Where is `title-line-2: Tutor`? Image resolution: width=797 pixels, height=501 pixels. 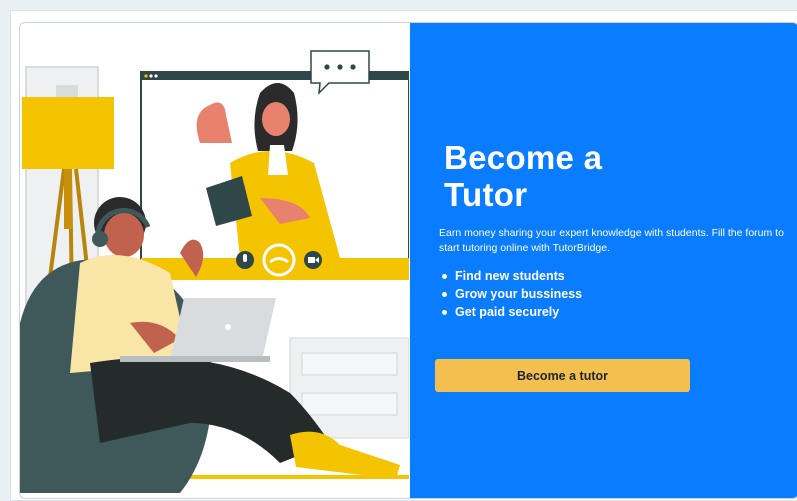 title-line-2: Tutor is located at coordinates (486, 194).